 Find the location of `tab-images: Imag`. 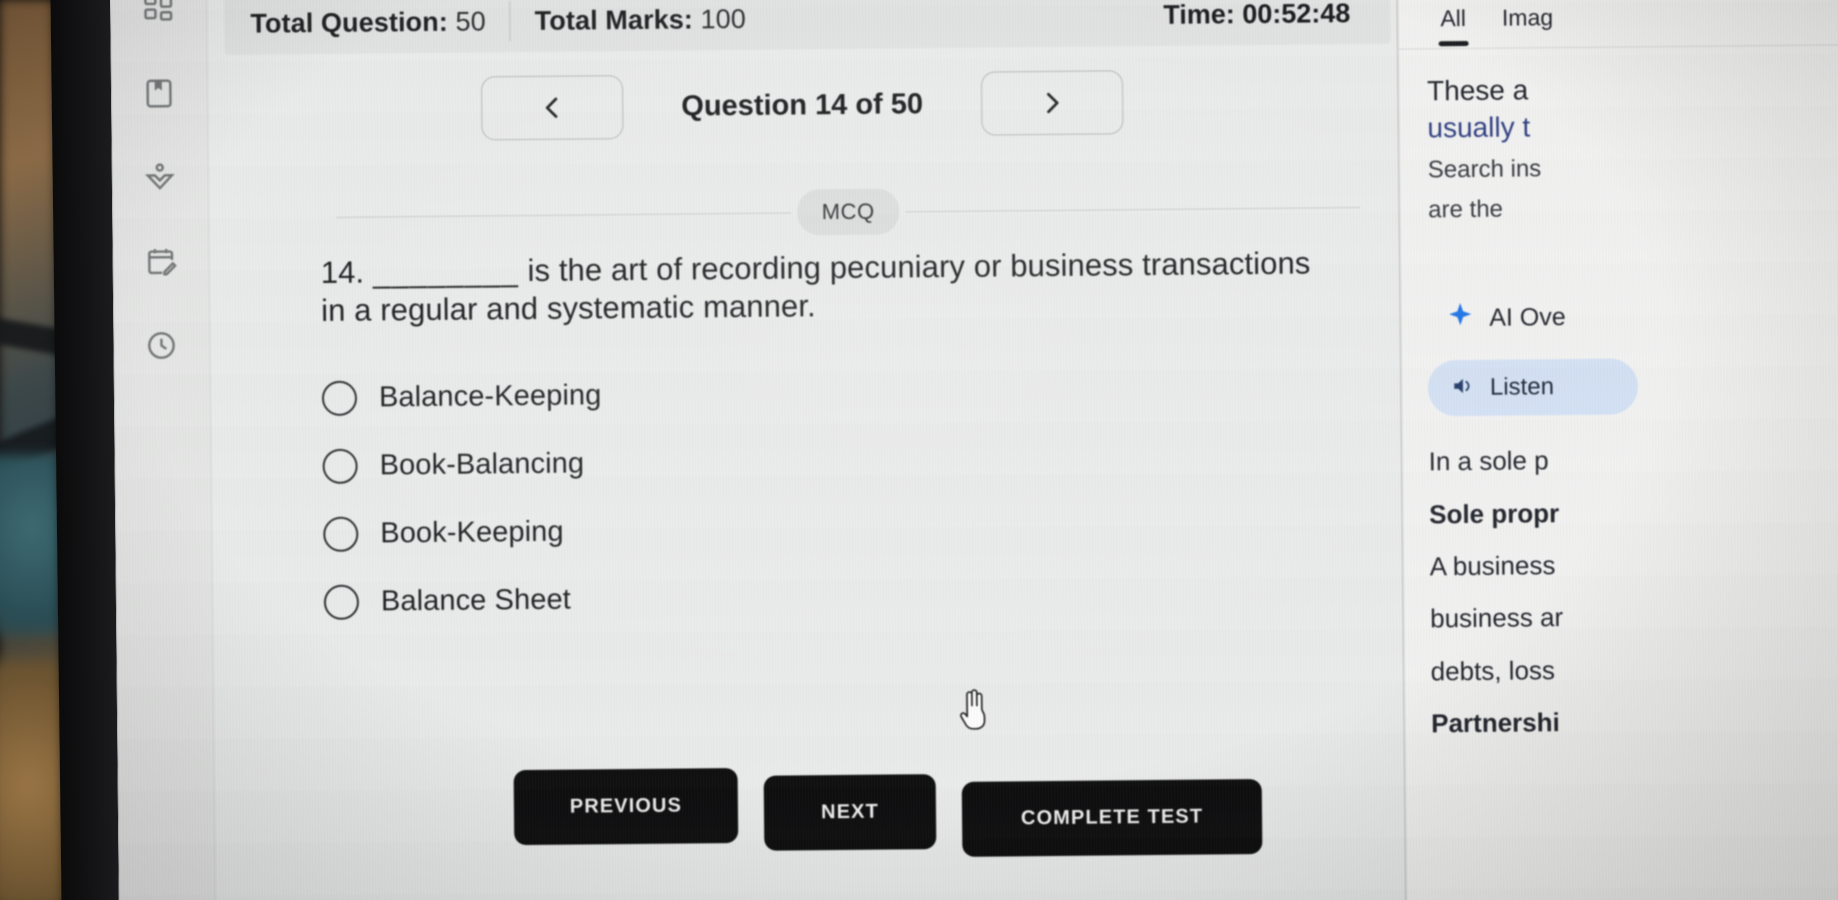

tab-images: Imag is located at coordinates (1528, 24).